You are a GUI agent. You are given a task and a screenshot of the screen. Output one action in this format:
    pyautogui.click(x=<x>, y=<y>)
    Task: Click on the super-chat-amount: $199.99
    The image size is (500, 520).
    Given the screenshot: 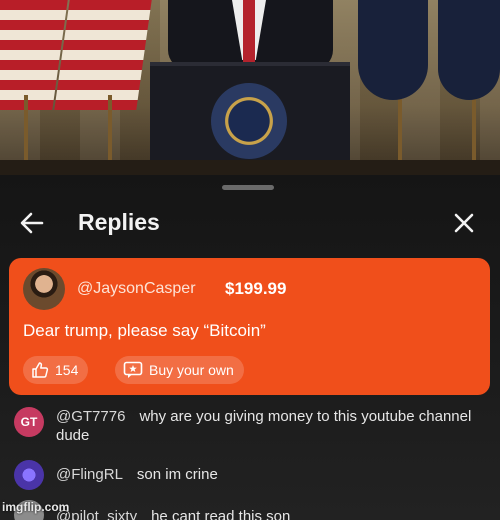 What is the action you would take?
    pyautogui.click(x=256, y=288)
    